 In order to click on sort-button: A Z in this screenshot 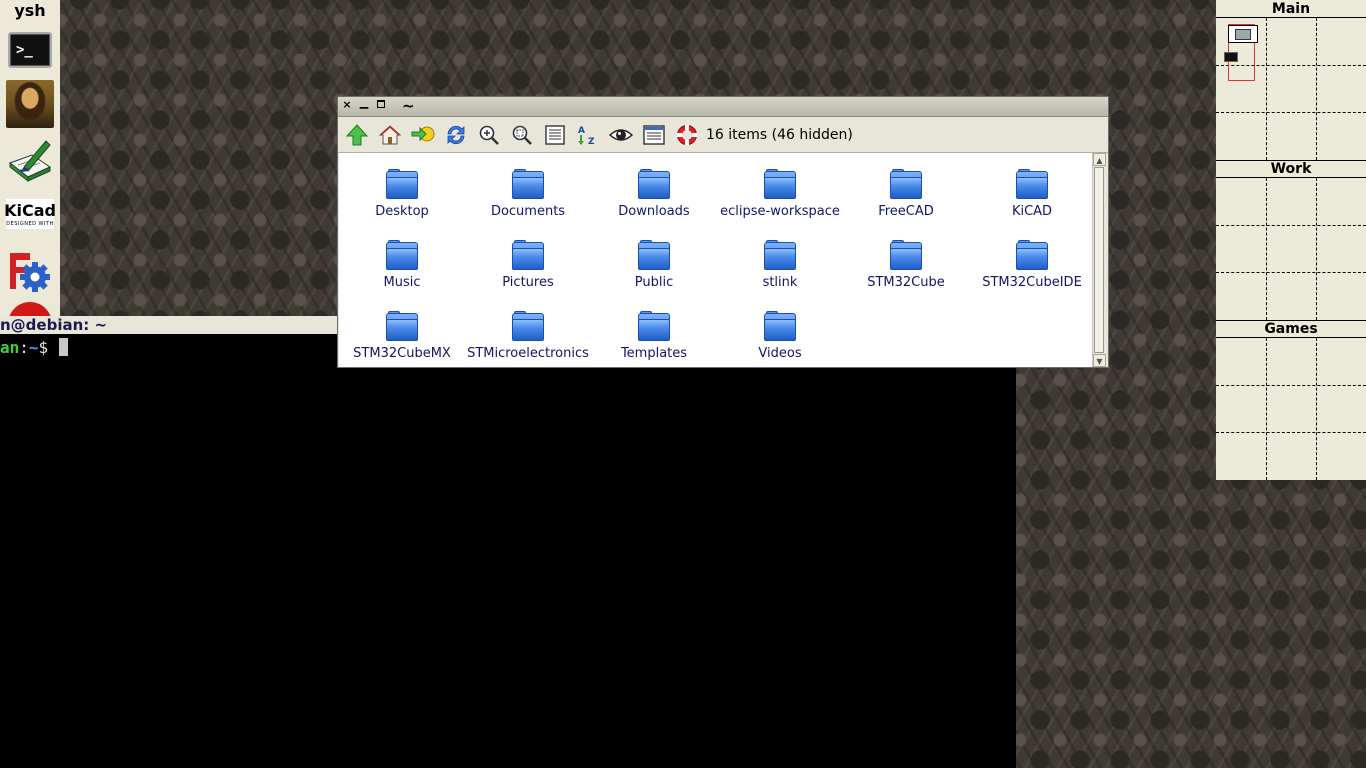, I will do `click(588, 135)`.